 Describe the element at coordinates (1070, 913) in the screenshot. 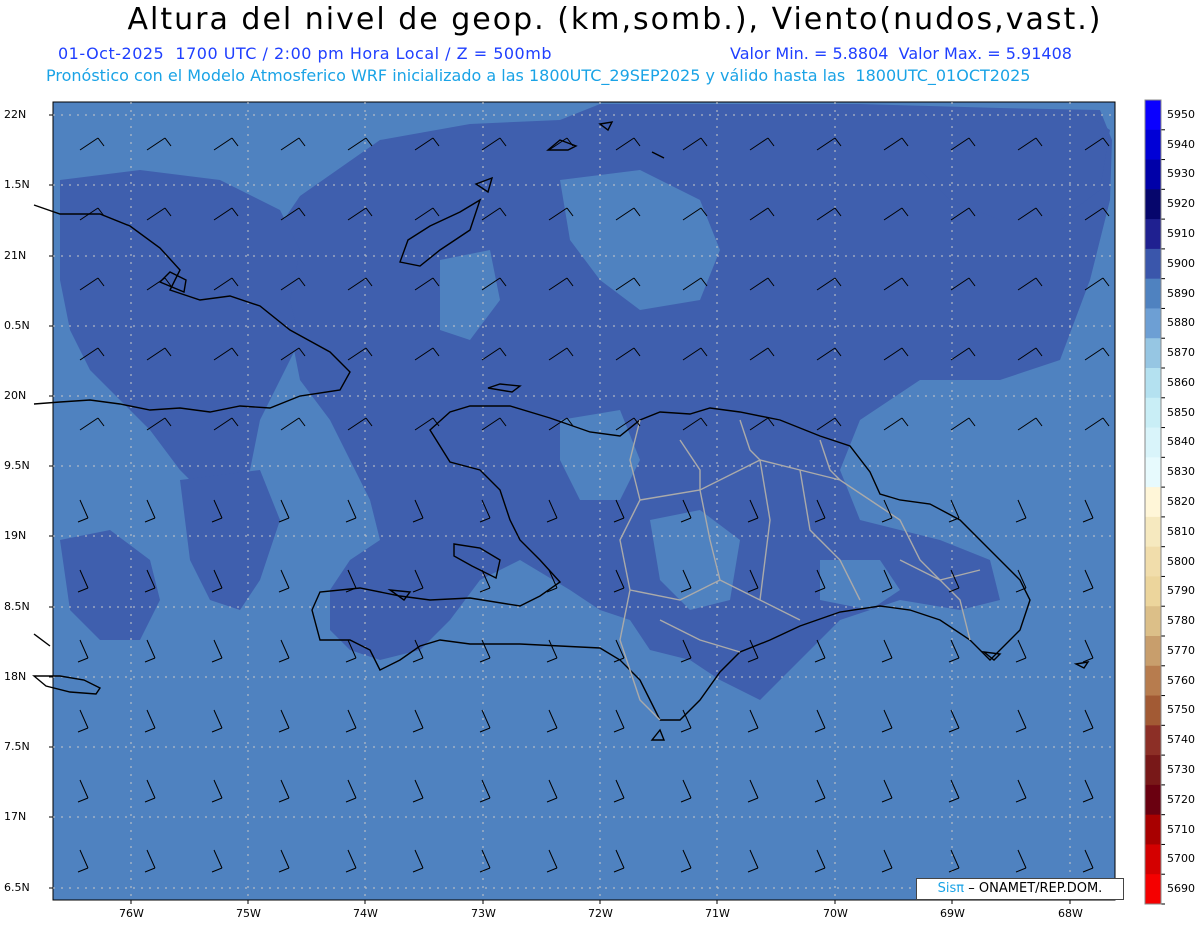

I see `lon-label: 68W` at that location.